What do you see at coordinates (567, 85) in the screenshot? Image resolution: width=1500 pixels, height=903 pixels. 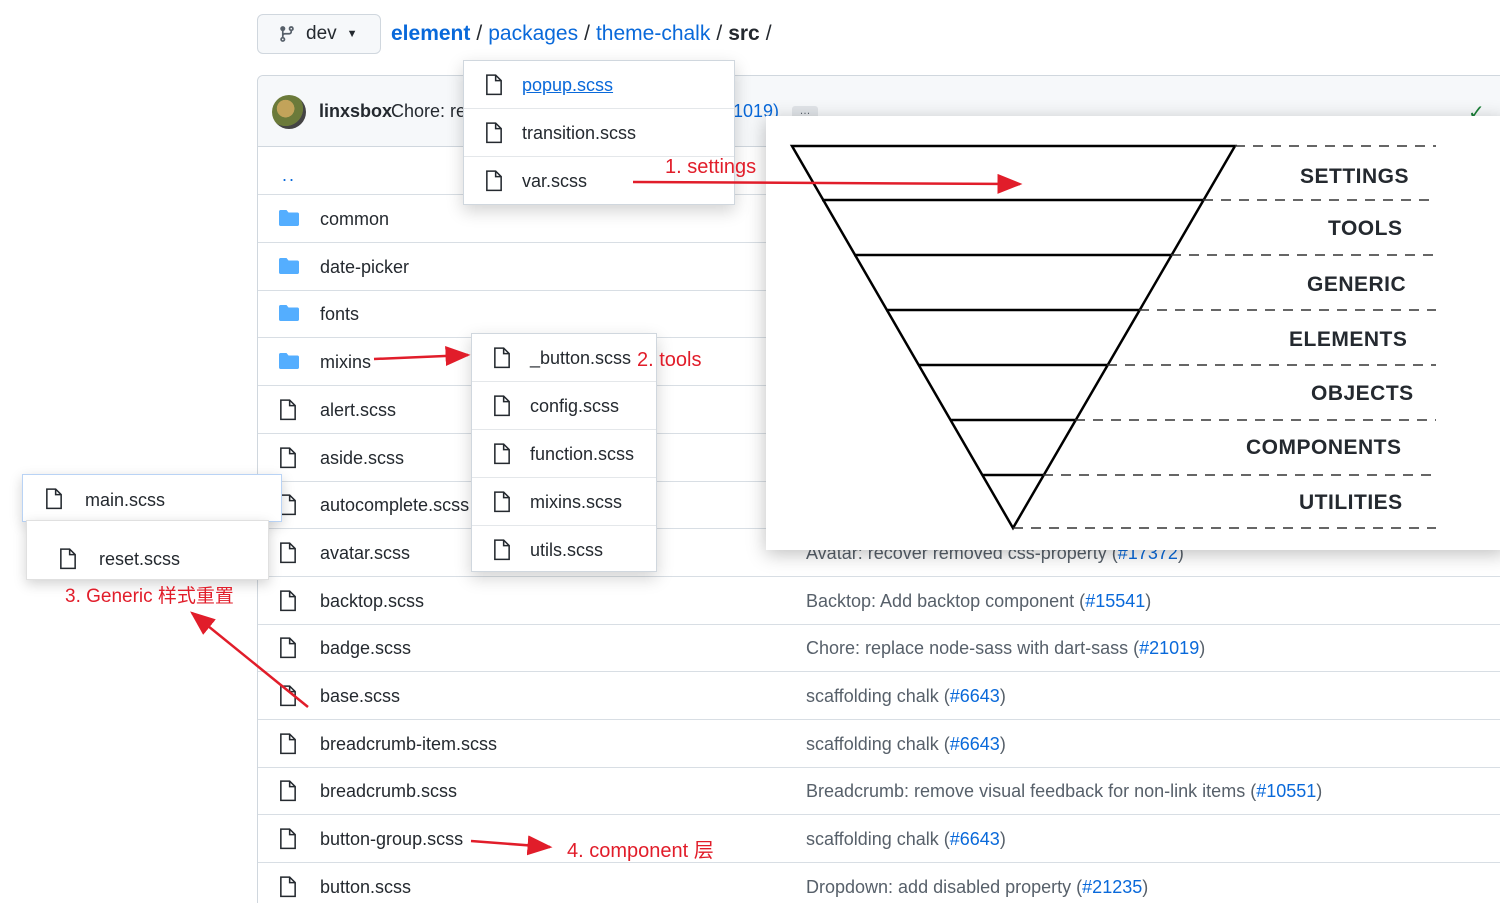 I see `popup-file-name: popup.scss` at bounding box center [567, 85].